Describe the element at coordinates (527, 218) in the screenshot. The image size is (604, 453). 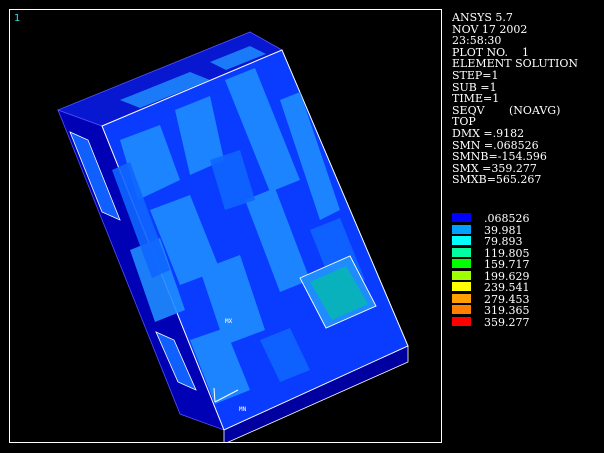
I see `legend-row: .068526` at that location.